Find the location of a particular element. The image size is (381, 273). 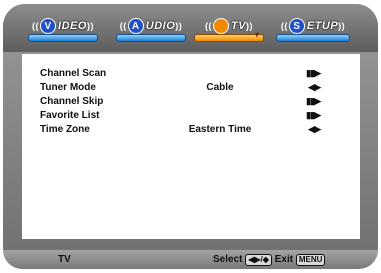

menu-item-label: Channel Scan is located at coordinates (73, 73).